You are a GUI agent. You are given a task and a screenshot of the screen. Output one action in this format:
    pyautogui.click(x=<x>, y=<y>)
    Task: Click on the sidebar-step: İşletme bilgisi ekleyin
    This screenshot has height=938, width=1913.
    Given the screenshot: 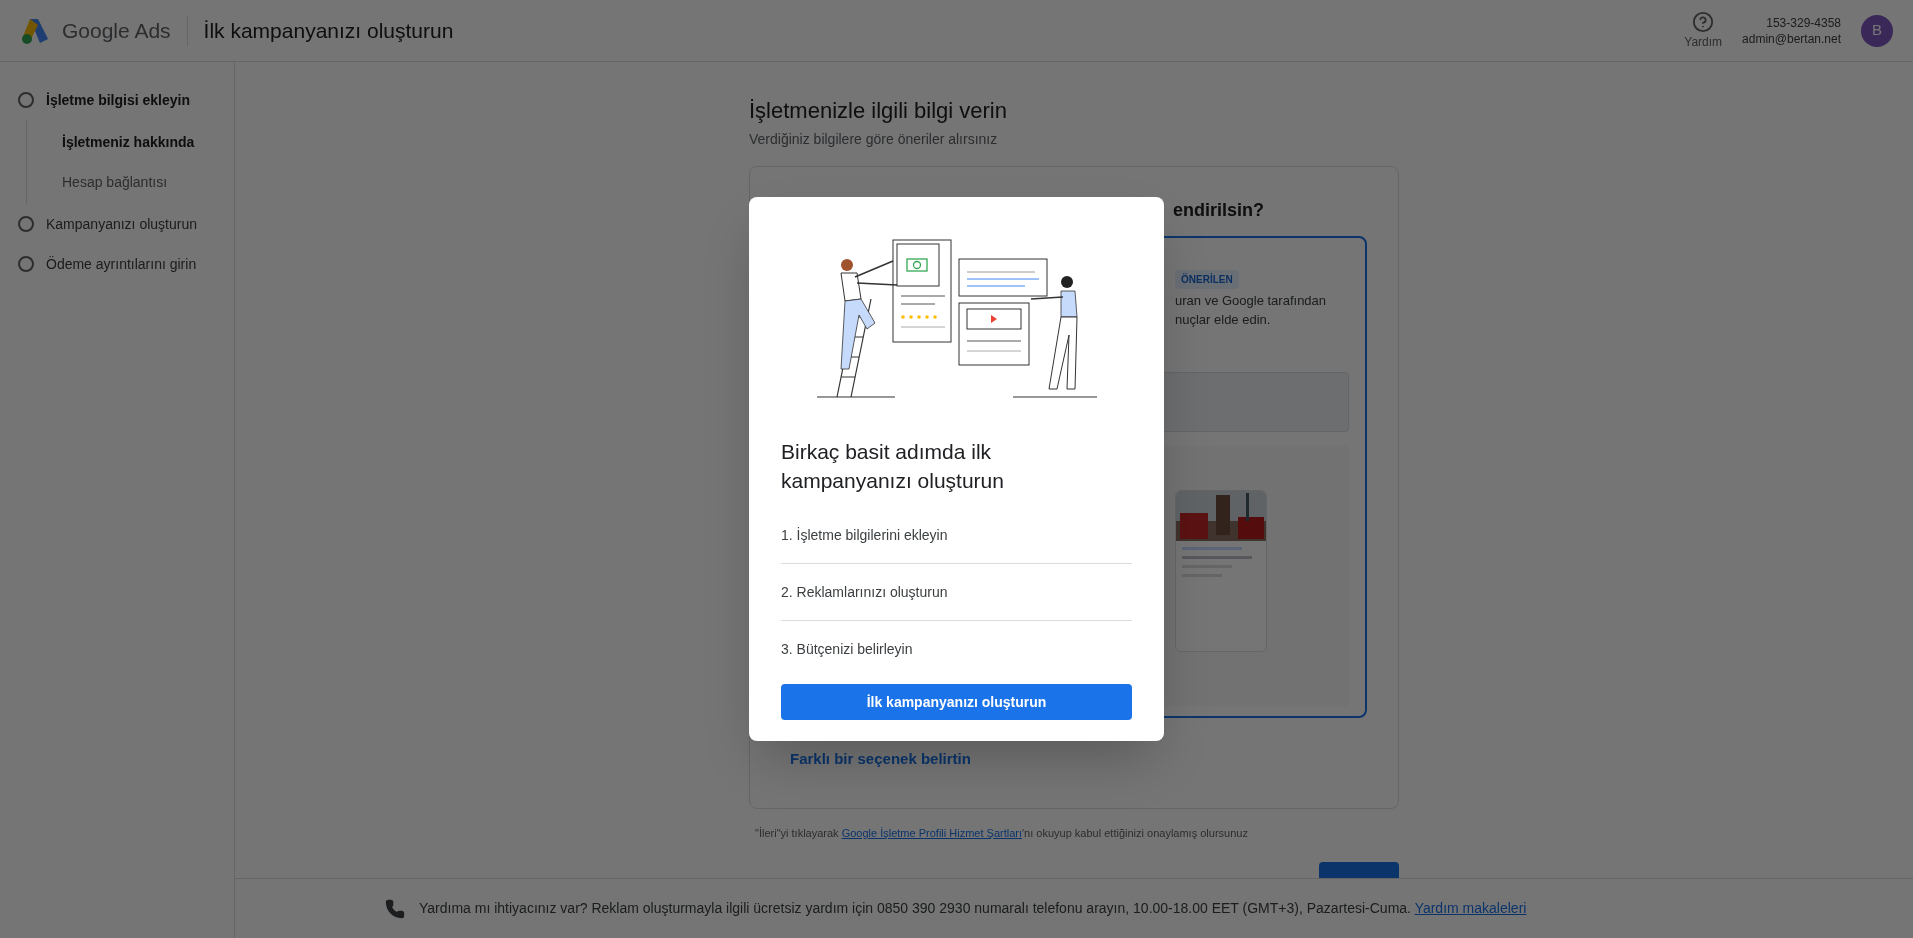 What is the action you would take?
    pyautogui.click(x=117, y=100)
    